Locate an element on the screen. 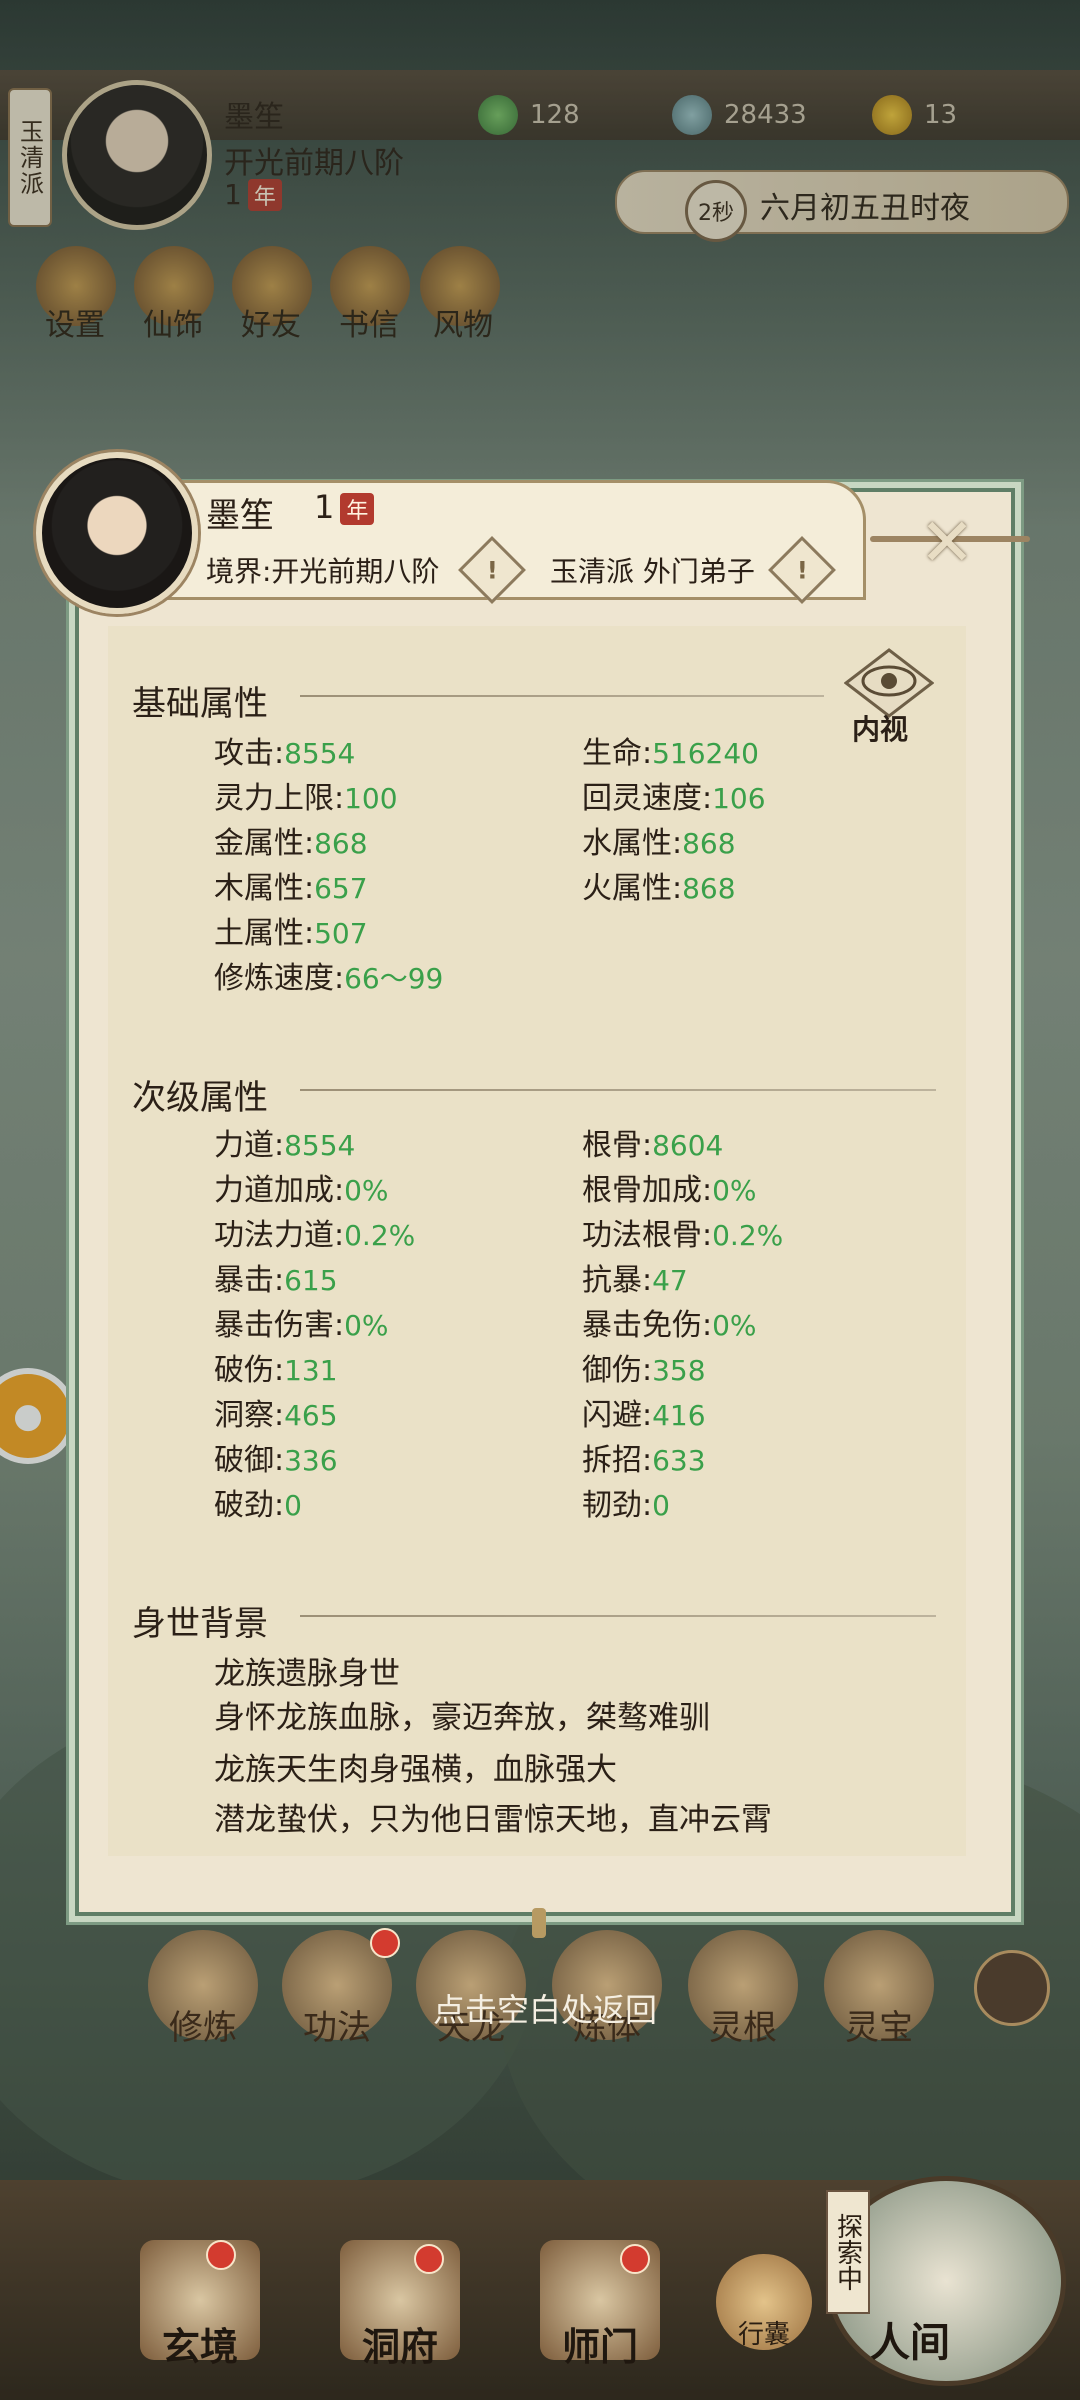 This screenshot has width=1080, height=2400. age-badge: 年 is located at coordinates (357, 509).